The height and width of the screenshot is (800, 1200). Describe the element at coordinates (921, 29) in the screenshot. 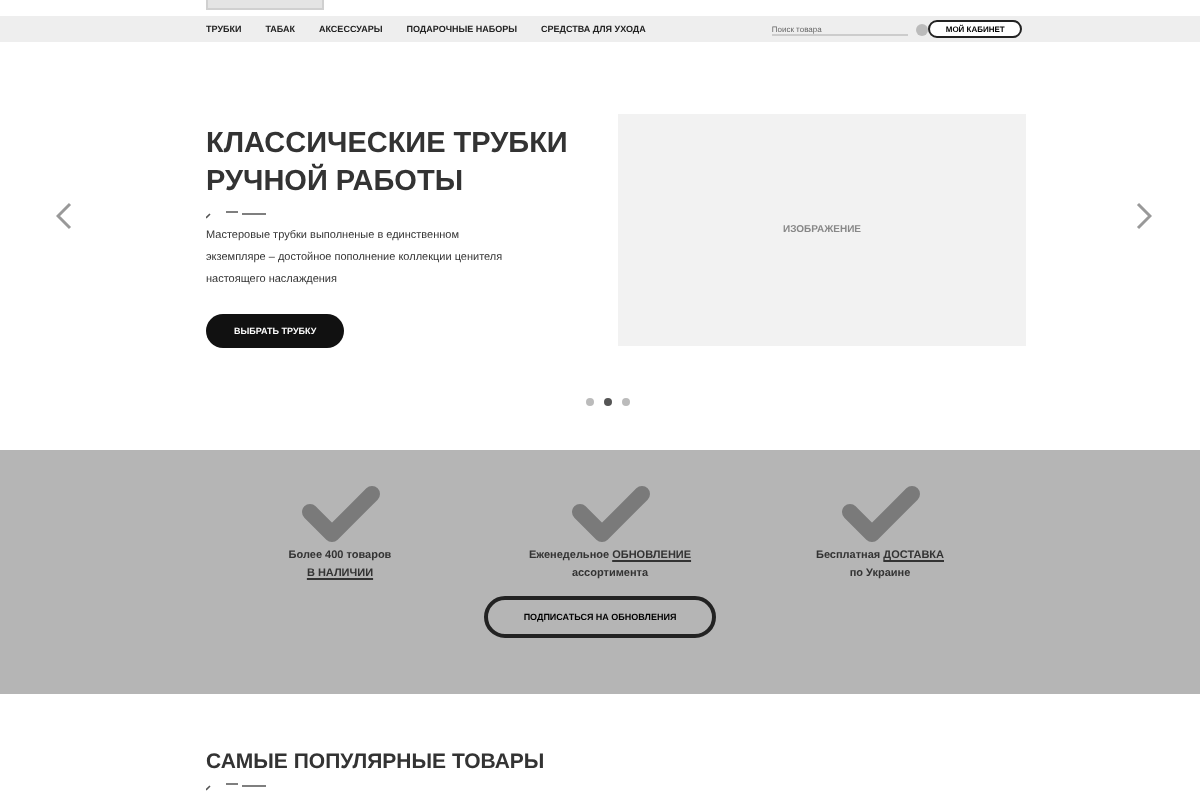

I see `search-icon` at that location.